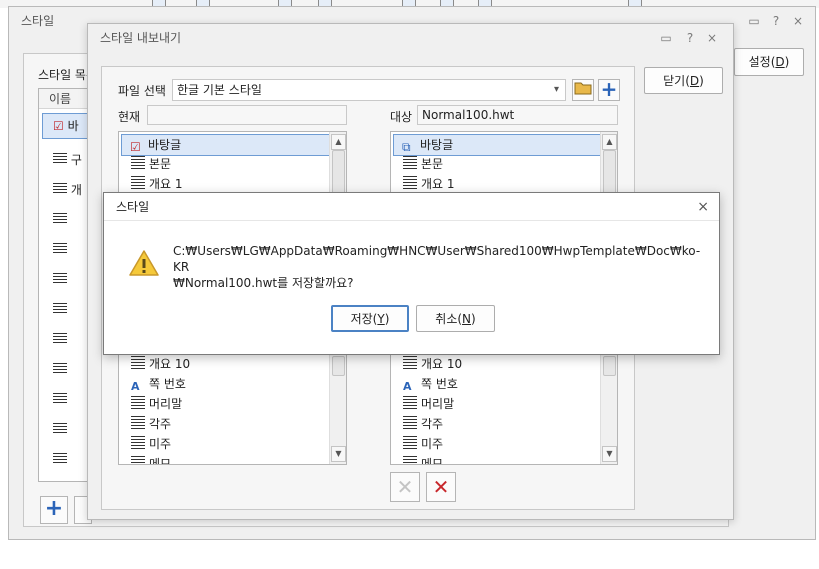  What do you see at coordinates (141, 38) in the screenshot?
I see `export-window-title: 스타일 내보내기` at bounding box center [141, 38].